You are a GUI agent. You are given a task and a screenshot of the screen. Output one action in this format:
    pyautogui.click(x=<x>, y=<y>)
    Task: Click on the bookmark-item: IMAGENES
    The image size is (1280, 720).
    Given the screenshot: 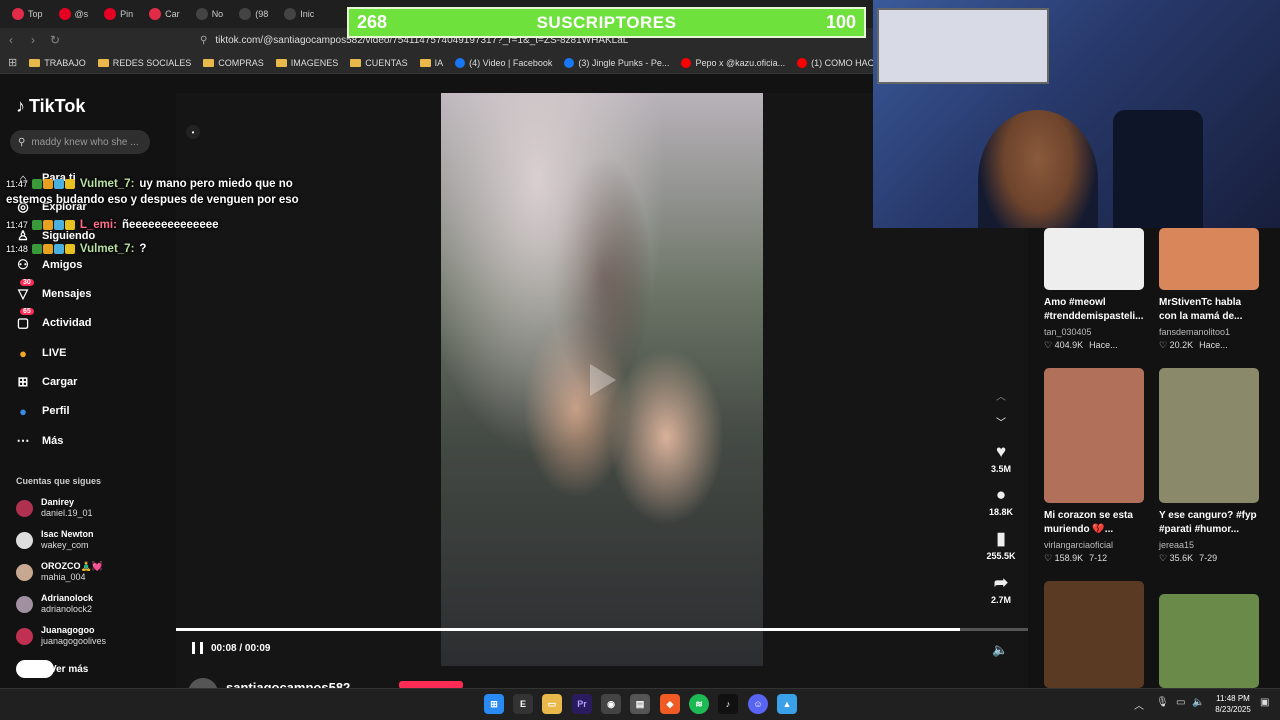 What is the action you would take?
    pyautogui.click(x=306, y=63)
    